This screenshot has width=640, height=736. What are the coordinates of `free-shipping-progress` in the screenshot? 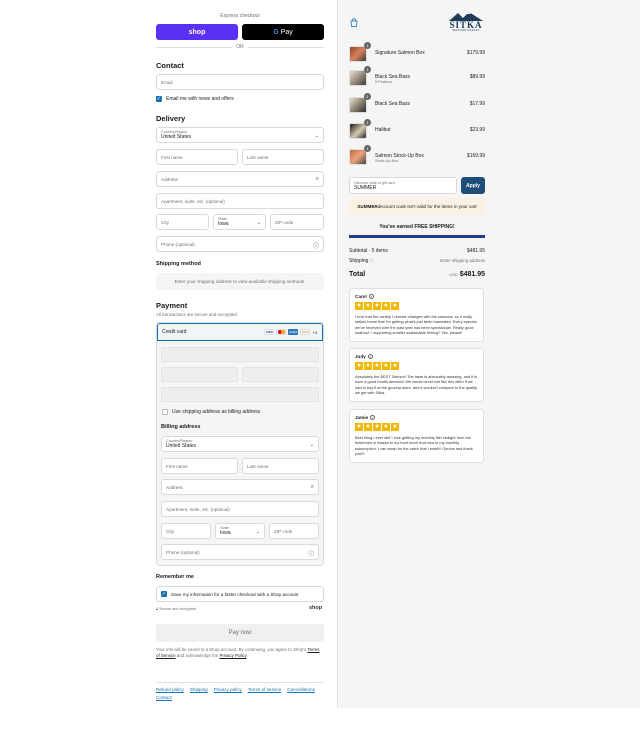 It's located at (417, 236).